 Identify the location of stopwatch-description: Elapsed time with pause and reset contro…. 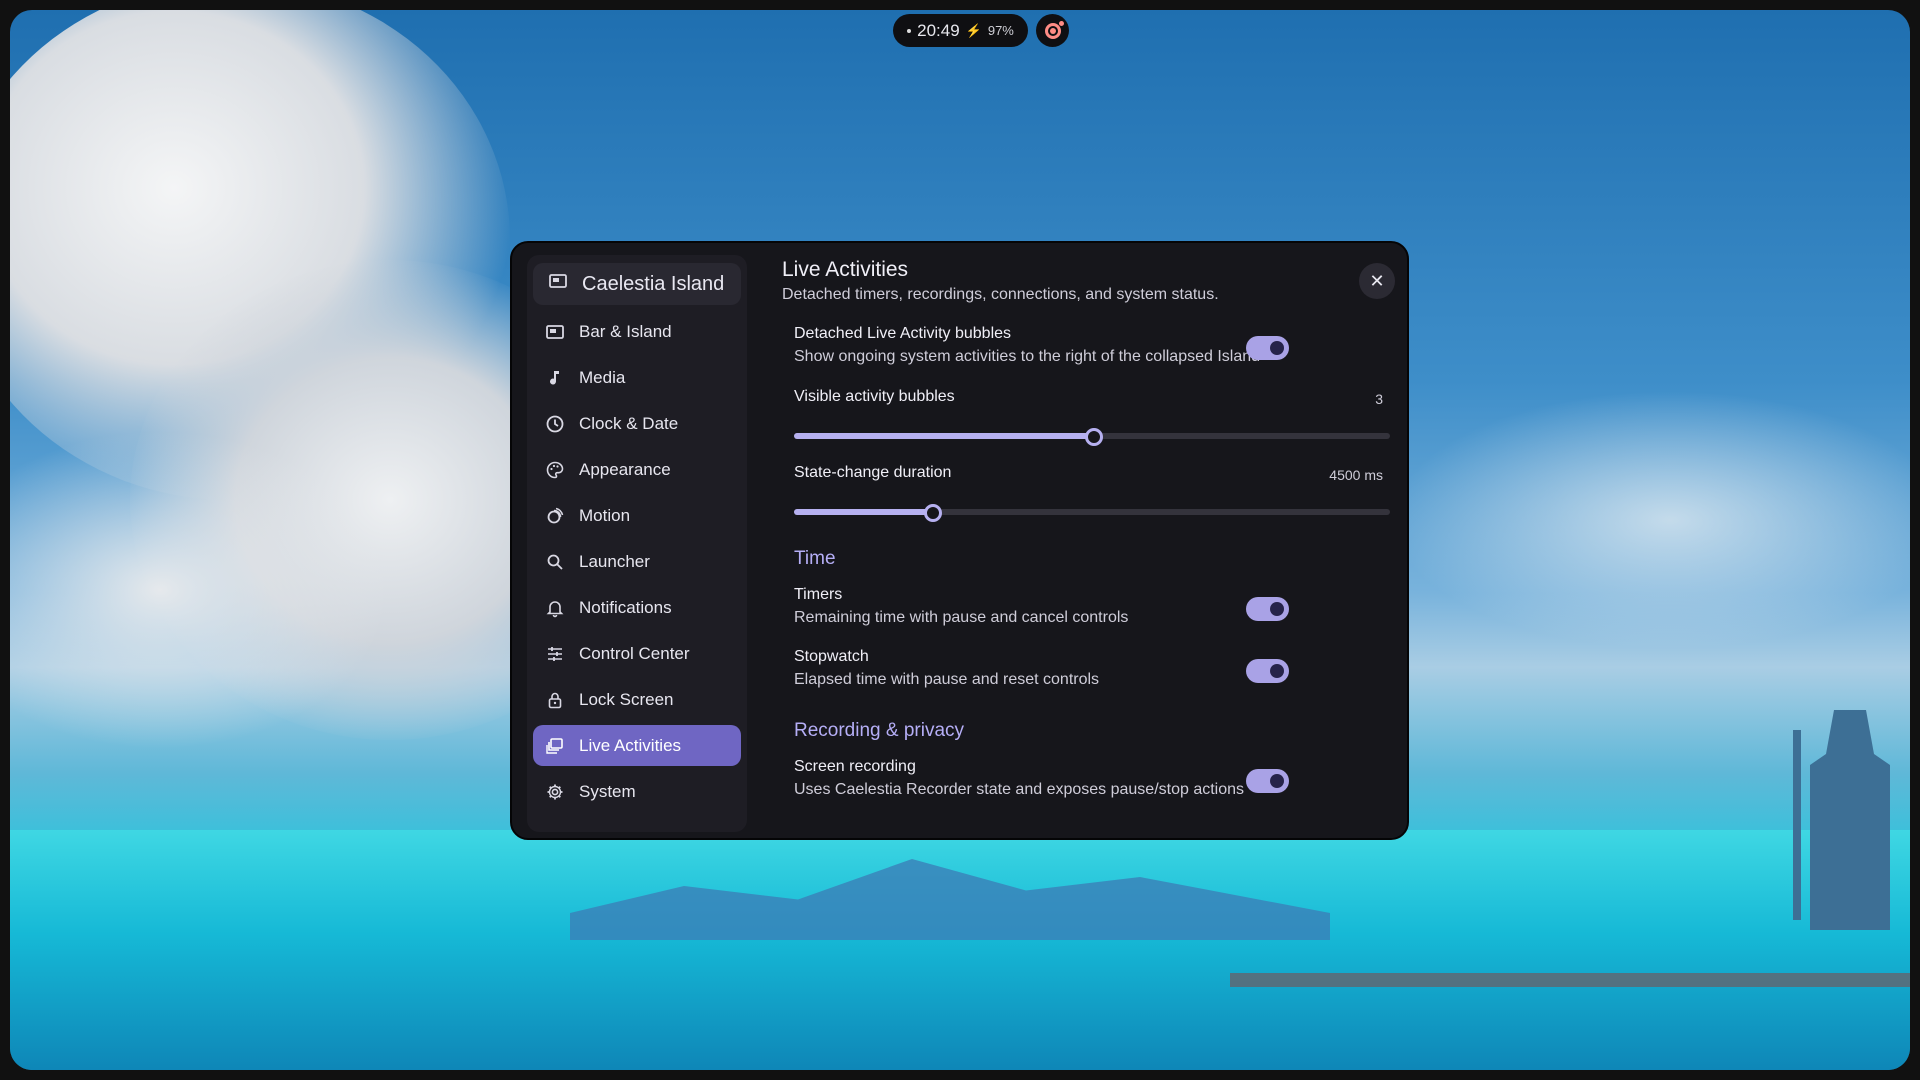
(947, 679).